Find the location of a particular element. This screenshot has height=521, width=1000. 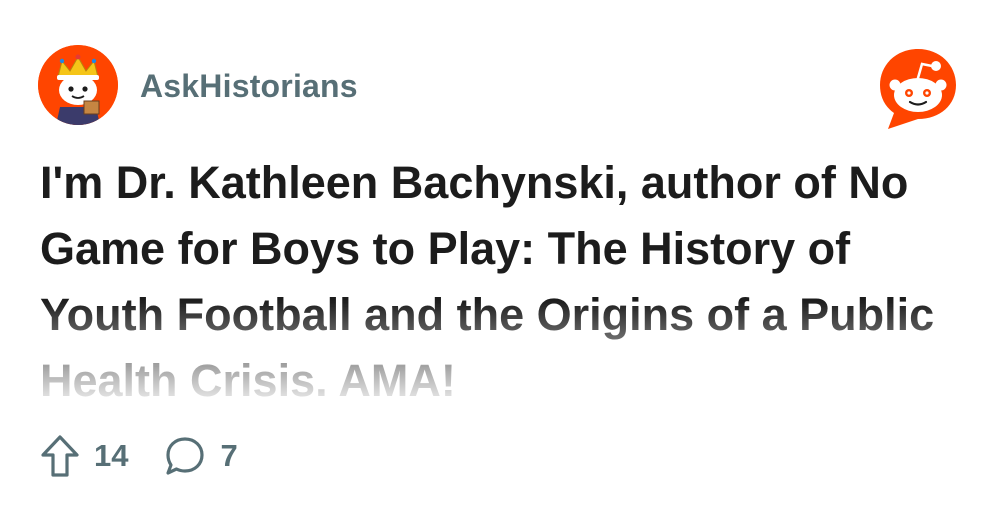

reddit-snoo-logo-icon is located at coordinates (918, 89).